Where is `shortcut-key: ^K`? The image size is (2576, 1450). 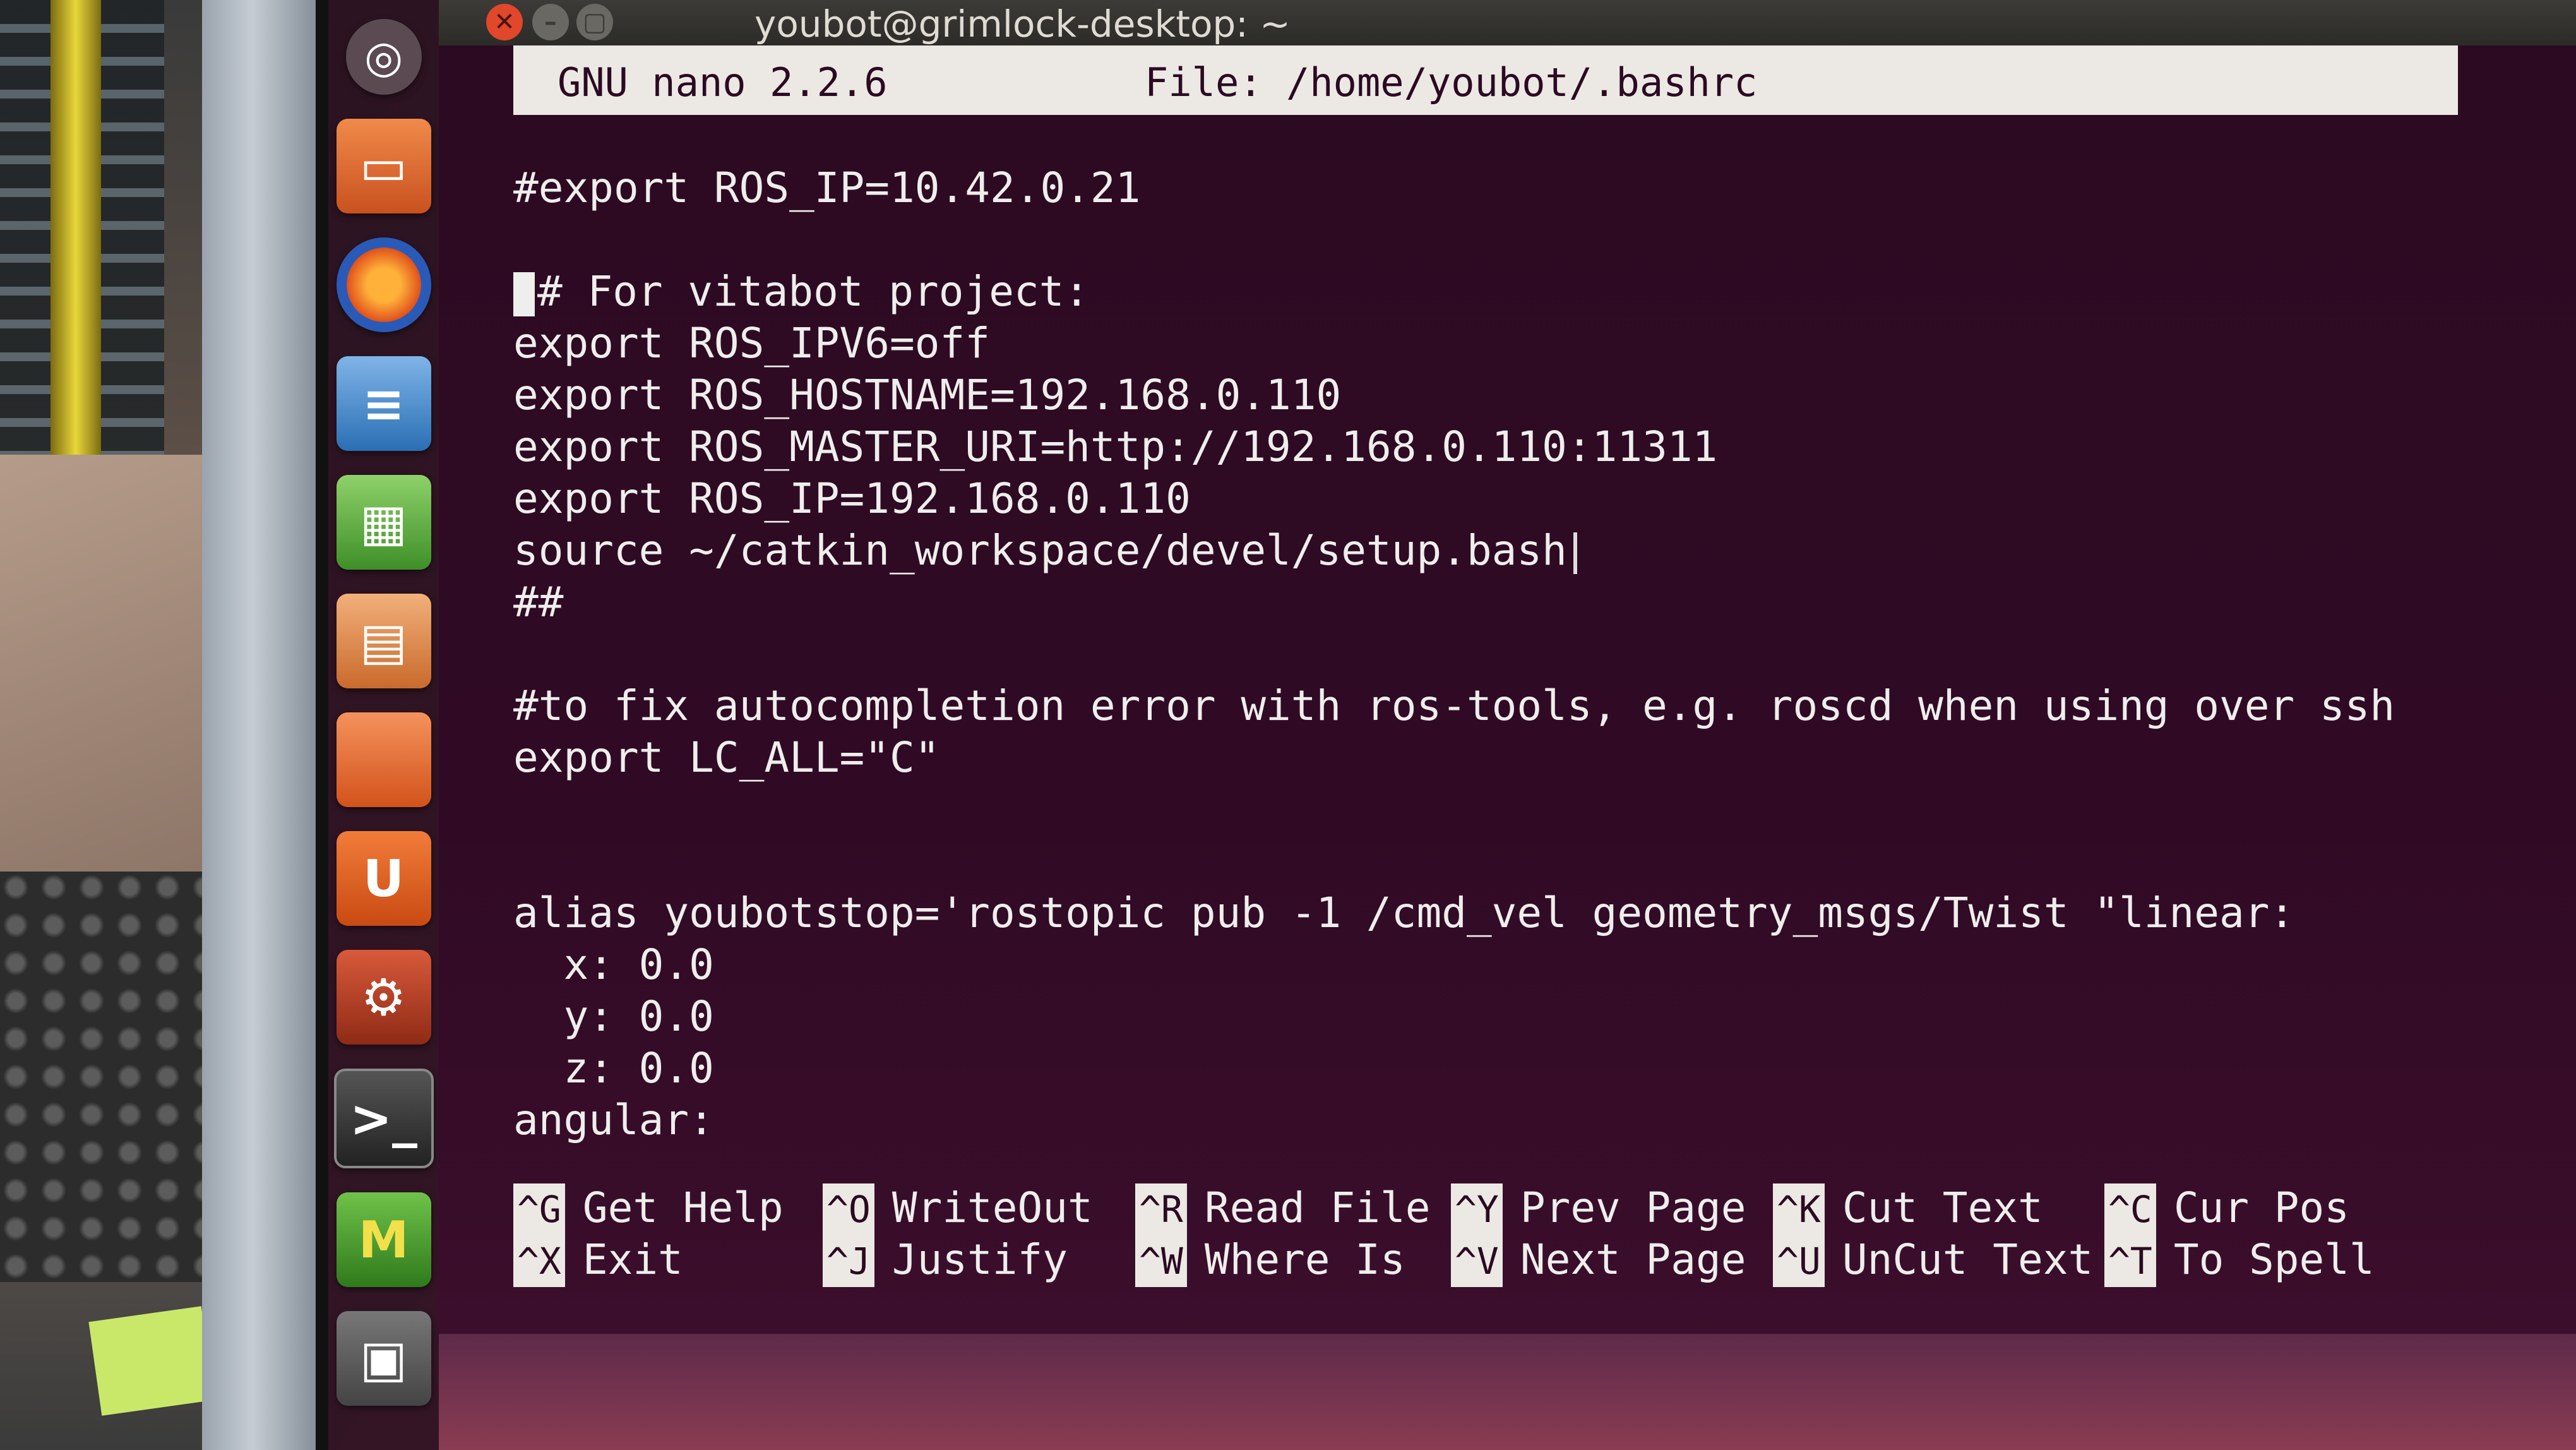
shortcut-key: ^K is located at coordinates (1799, 1209).